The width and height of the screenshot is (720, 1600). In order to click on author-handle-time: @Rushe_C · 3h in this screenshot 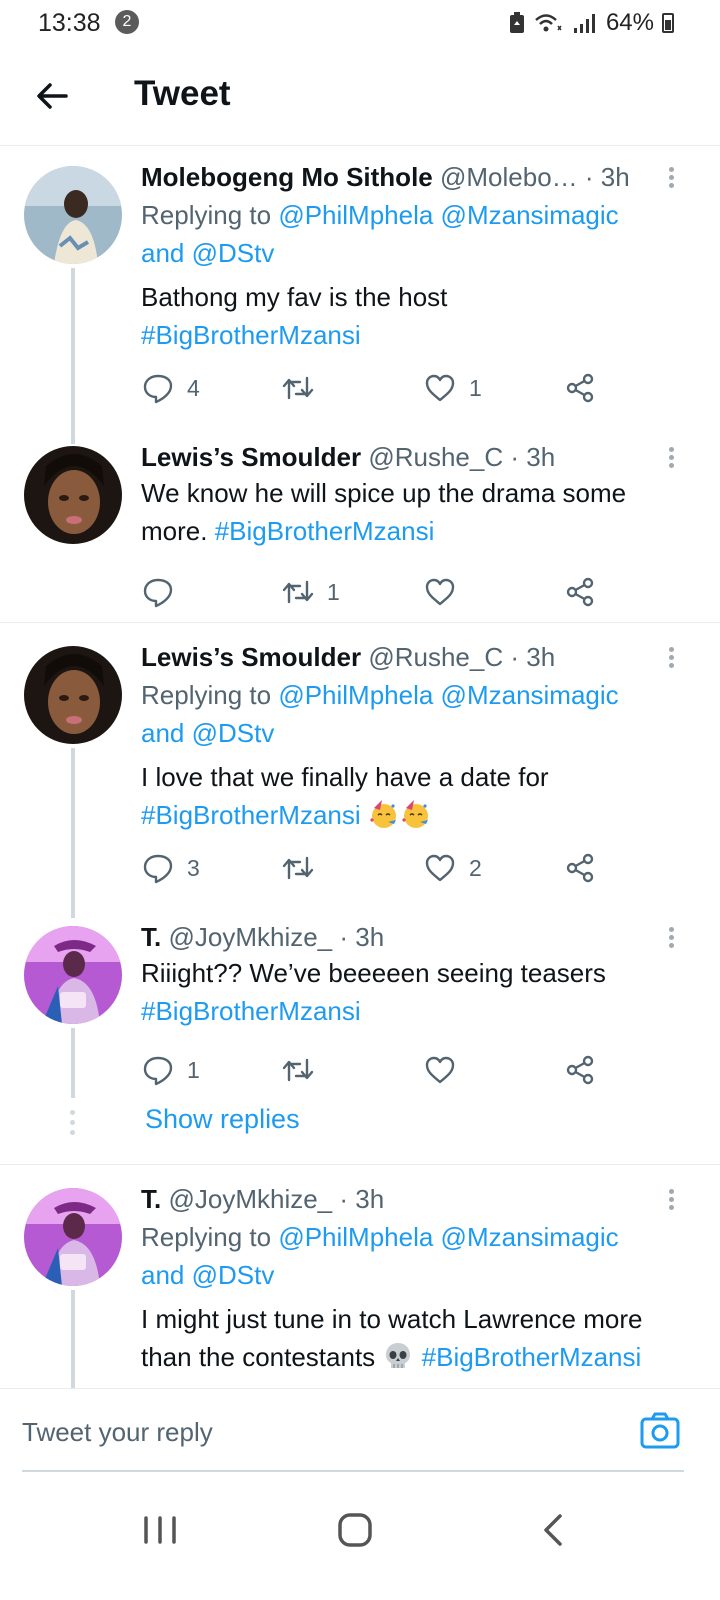, I will do `click(462, 657)`.